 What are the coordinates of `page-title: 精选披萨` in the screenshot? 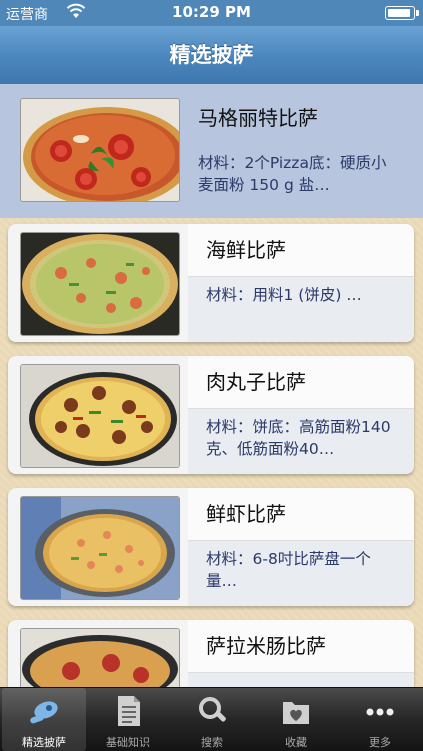 It's located at (211, 55).